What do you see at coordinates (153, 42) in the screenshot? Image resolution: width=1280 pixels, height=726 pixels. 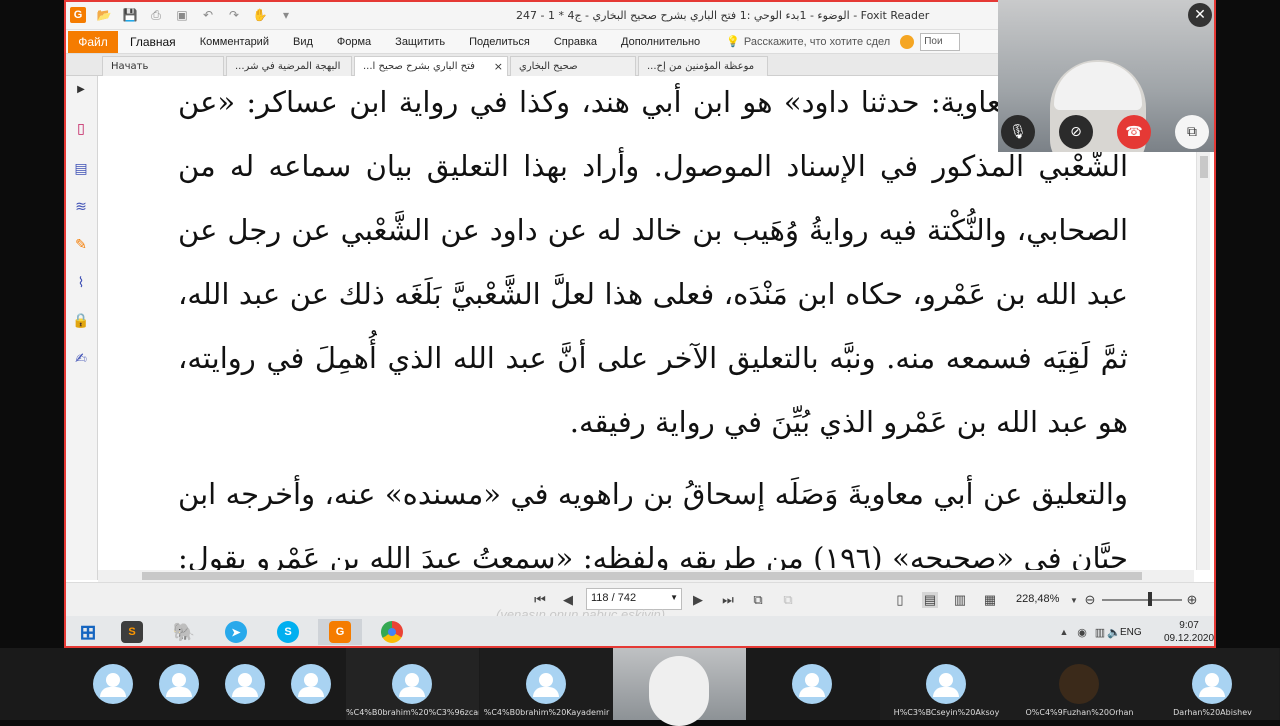 I see `tab-home: Главная` at bounding box center [153, 42].